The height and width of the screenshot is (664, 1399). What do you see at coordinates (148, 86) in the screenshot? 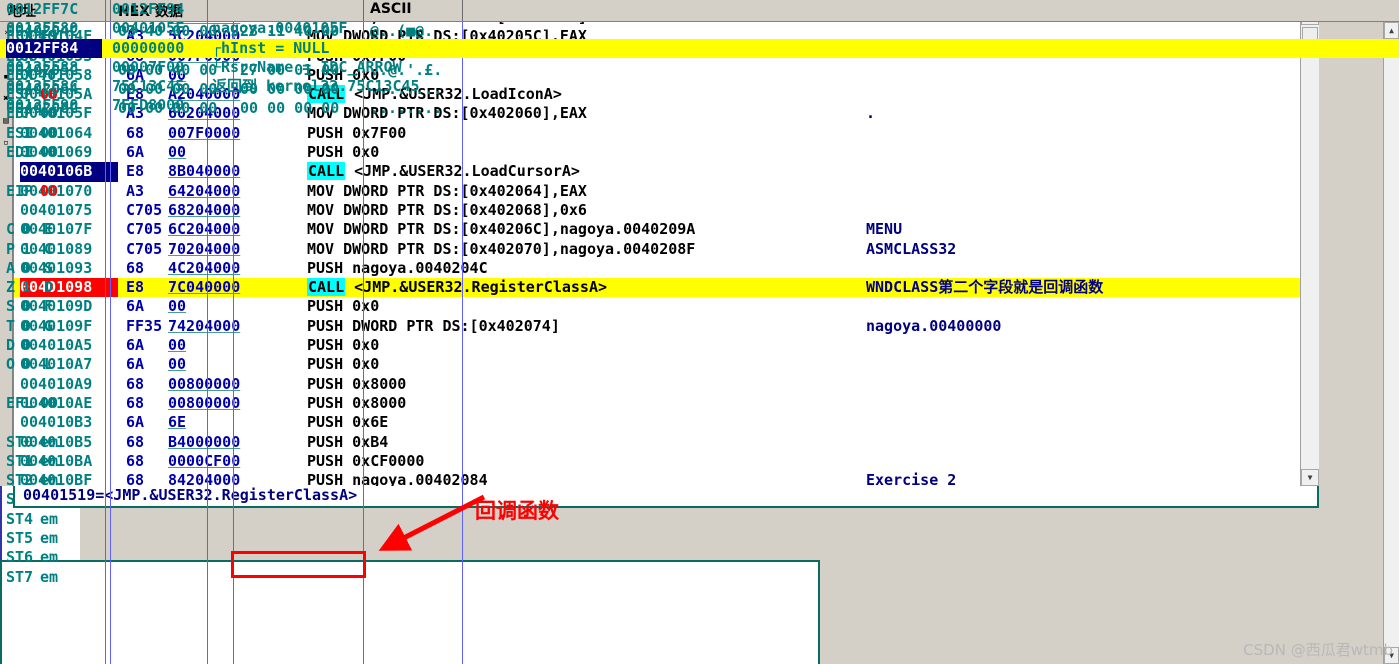
I see `stack-value: 75C13C45` at bounding box center [148, 86].